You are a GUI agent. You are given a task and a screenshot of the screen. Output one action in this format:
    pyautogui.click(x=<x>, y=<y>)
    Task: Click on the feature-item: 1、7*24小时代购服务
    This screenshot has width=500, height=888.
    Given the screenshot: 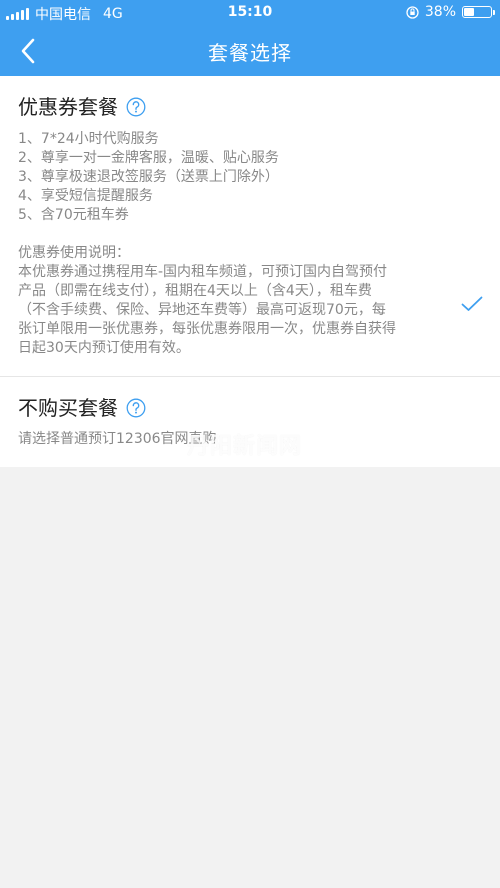 What is the action you would take?
    pyautogui.click(x=88, y=139)
    